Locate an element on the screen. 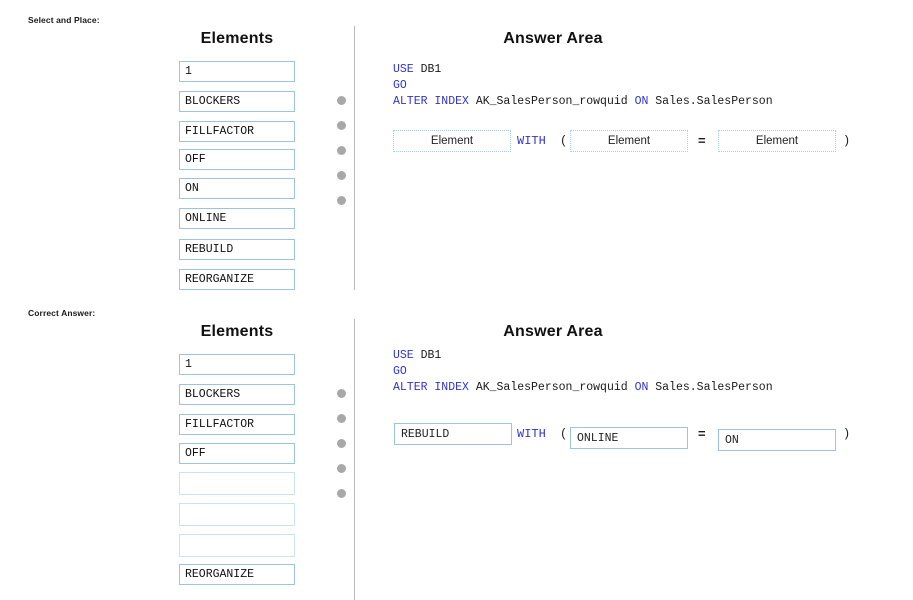  answer-row: Element WITH ( Element = Element ) is located at coordinates (623, 143).